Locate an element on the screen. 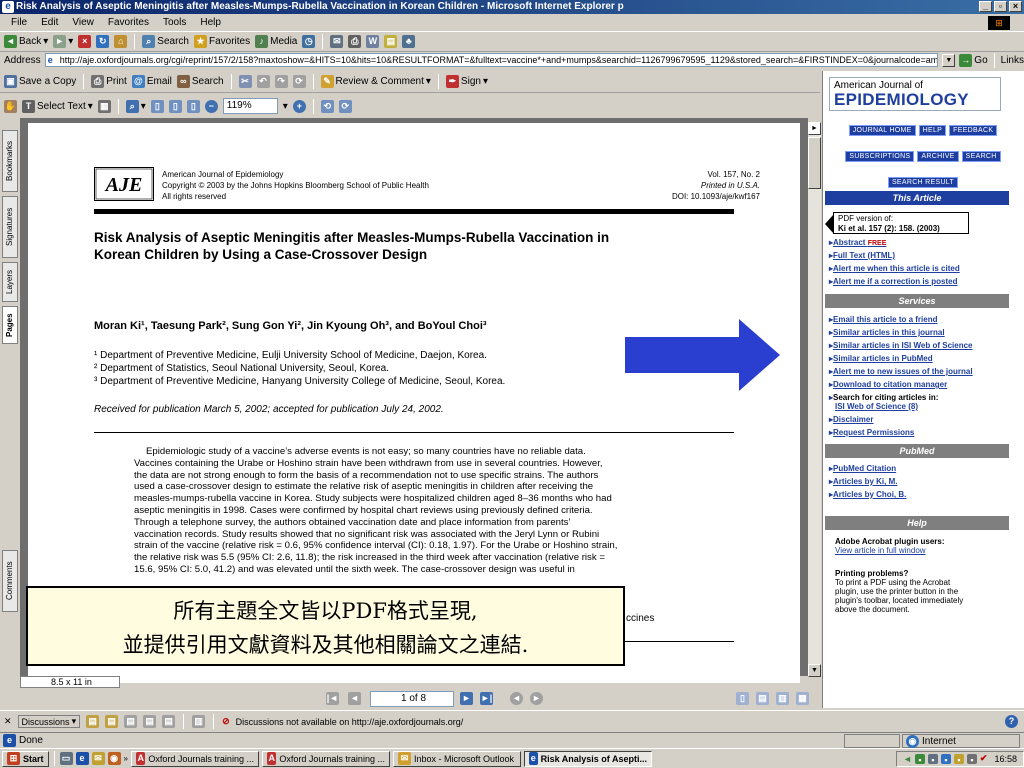 Image resolution: width=1024 pixels, height=768 pixels. previous-page-icon: ◄ is located at coordinates (354, 698).